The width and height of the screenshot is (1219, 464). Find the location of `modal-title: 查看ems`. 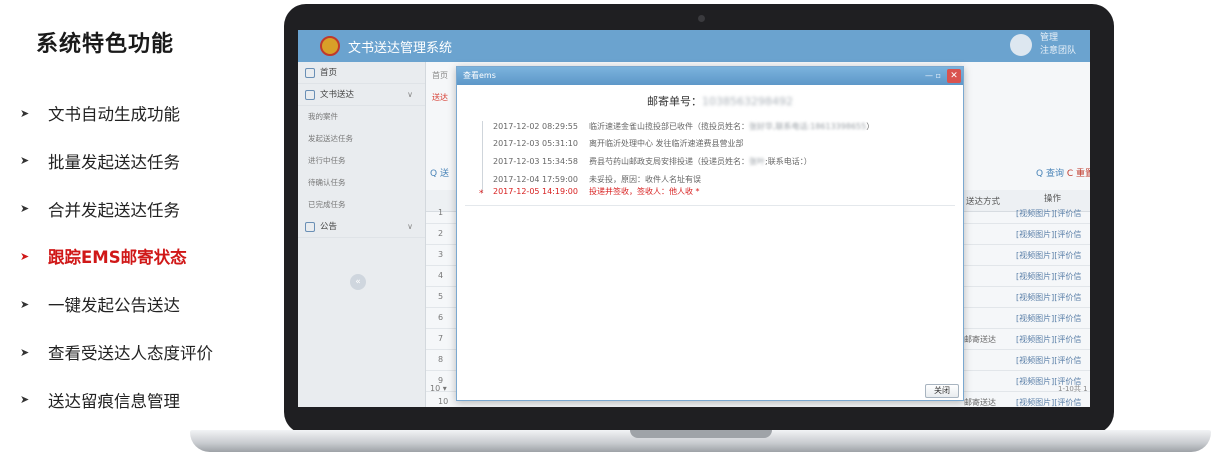

modal-title: 查看ems is located at coordinates (479, 75).